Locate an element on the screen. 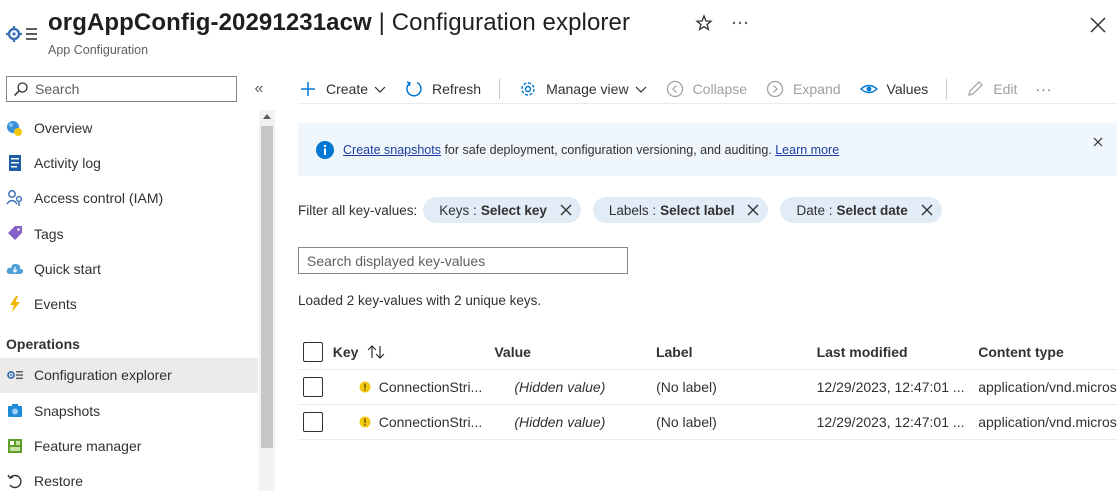  sidebar-item-overview: Overview is located at coordinates (129, 127).